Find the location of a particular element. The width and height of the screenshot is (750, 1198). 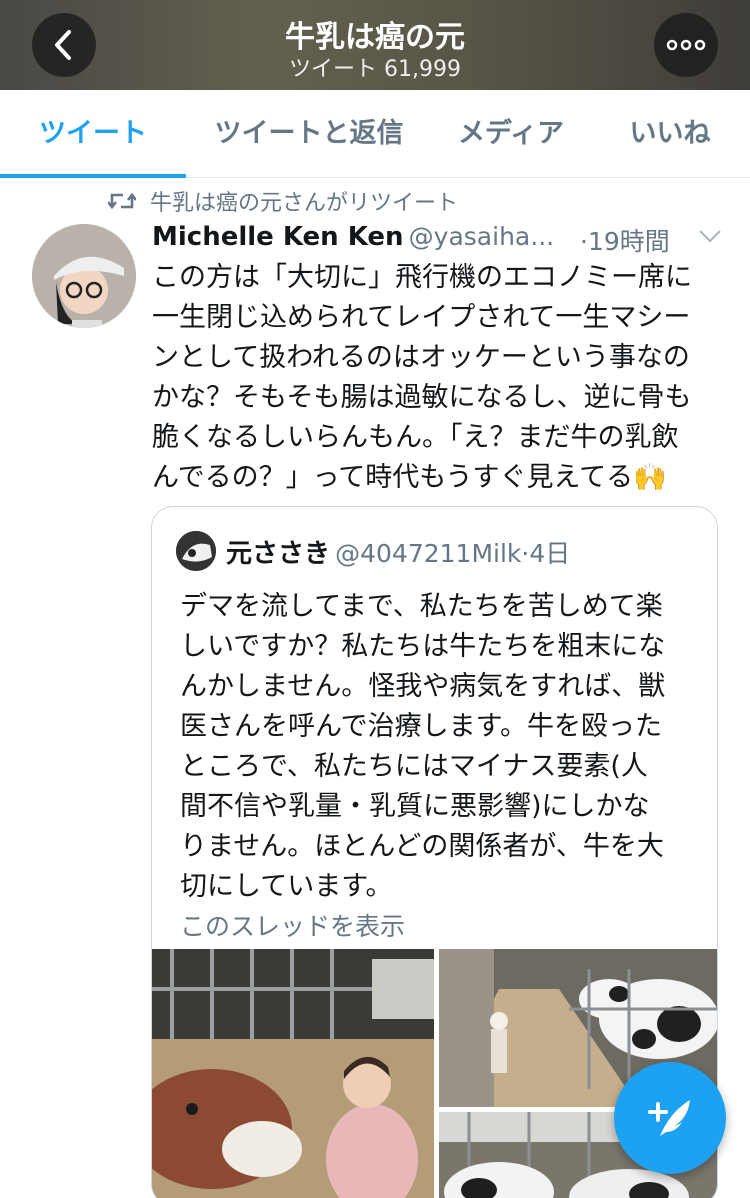

tweet-text-line: 一生閉じ込められてレイプされて一生マシー is located at coordinates (421, 317).